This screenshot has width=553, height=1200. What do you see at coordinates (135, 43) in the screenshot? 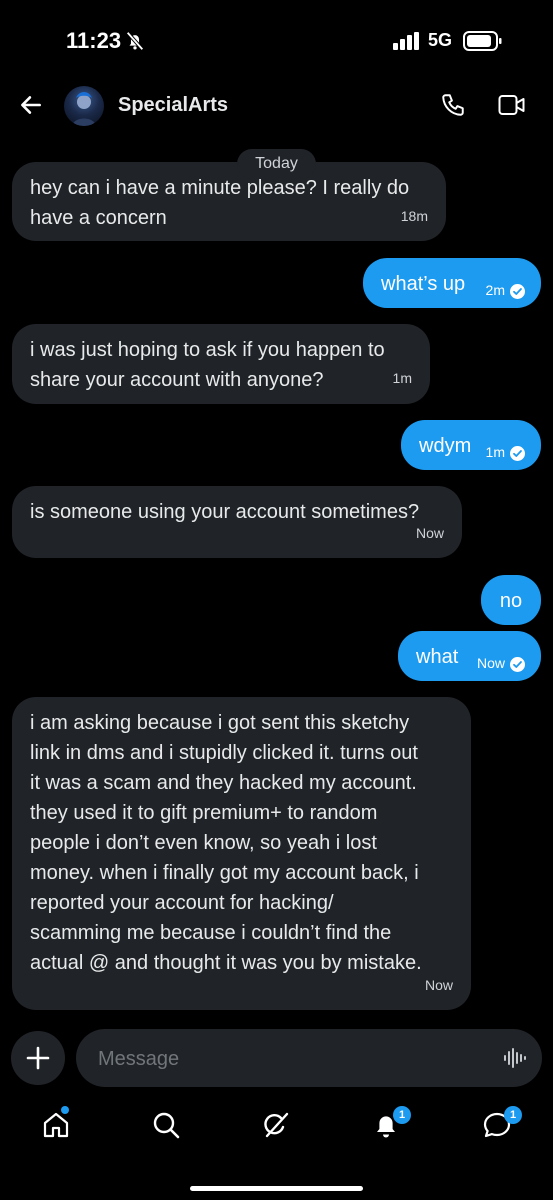
I see `silent-mode-icon` at bounding box center [135, 43].